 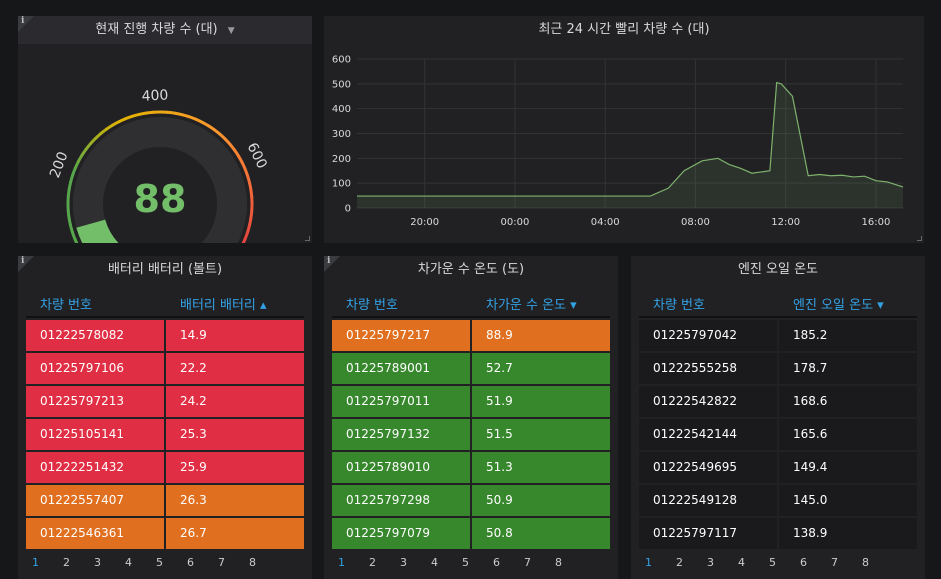 What do you see at coordinates (471, 306) in the screenshot?
I see `table-header: 차량 번호 차가운 수 온도 ▾` at bounding box center [471, 306].